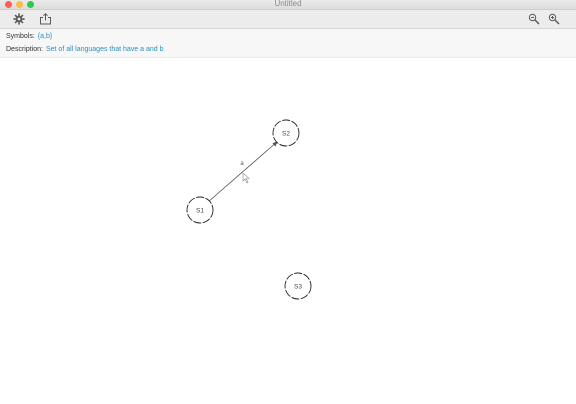 The width and height of the screenshot is (576, 404). What do you see at coordinates (45, 36) in the screenshot?
I see `symbols-field: {a,b}` at bounding box center [45, 36].